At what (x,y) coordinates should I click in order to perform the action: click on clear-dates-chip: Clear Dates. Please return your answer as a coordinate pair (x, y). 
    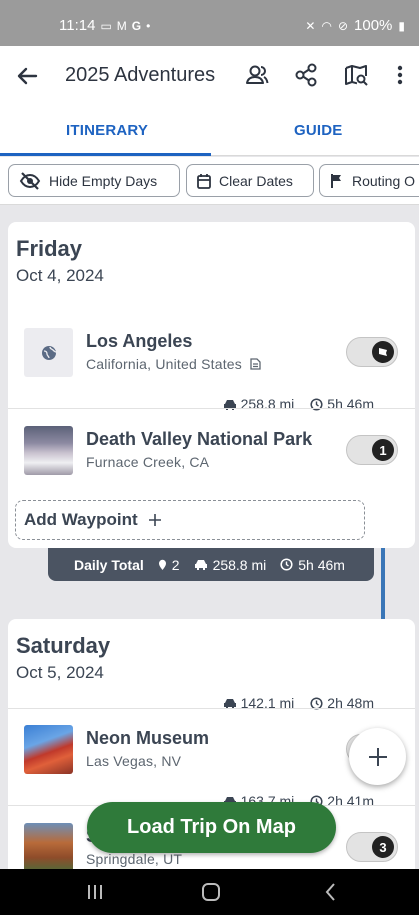
    Looking at the image, I should click on (250, 180).